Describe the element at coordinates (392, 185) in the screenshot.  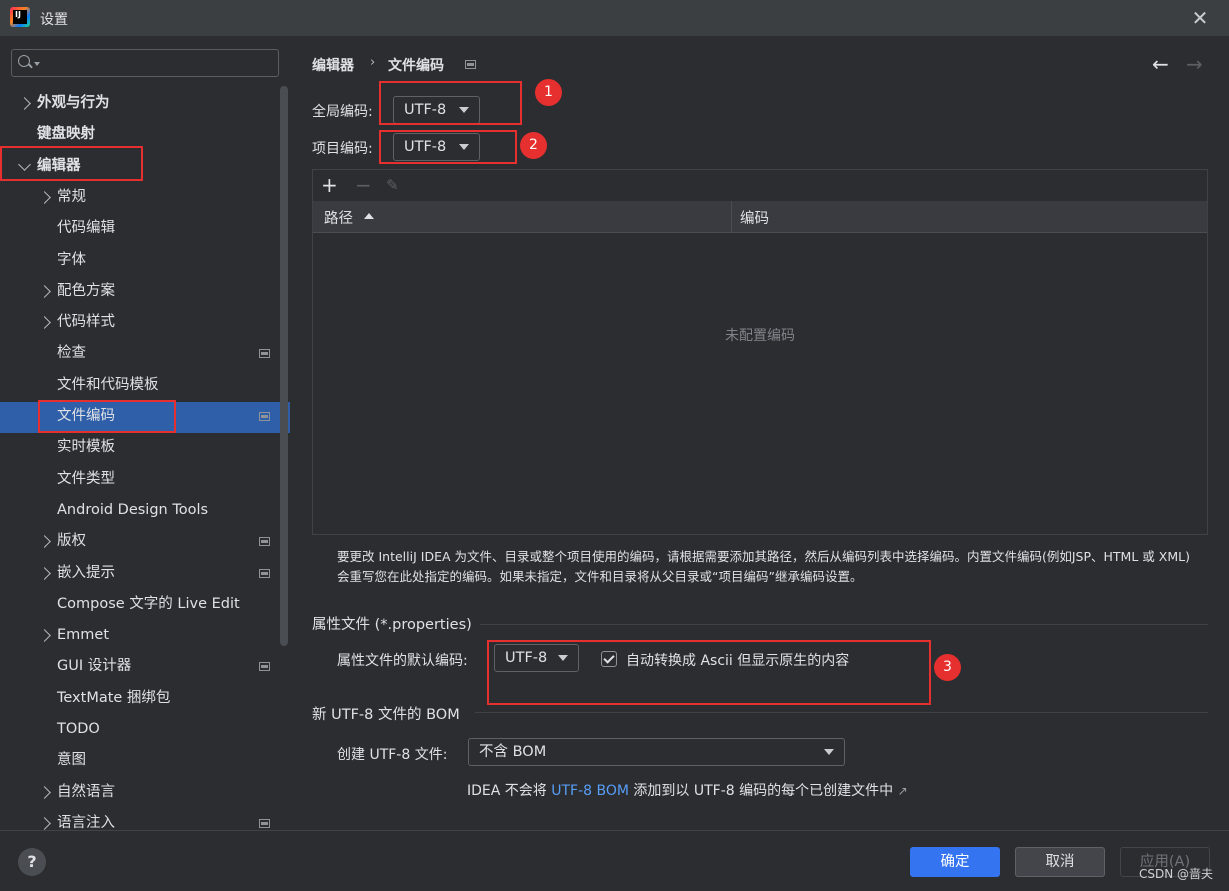
I see `edit-pencil-icon: ✎` at that location.